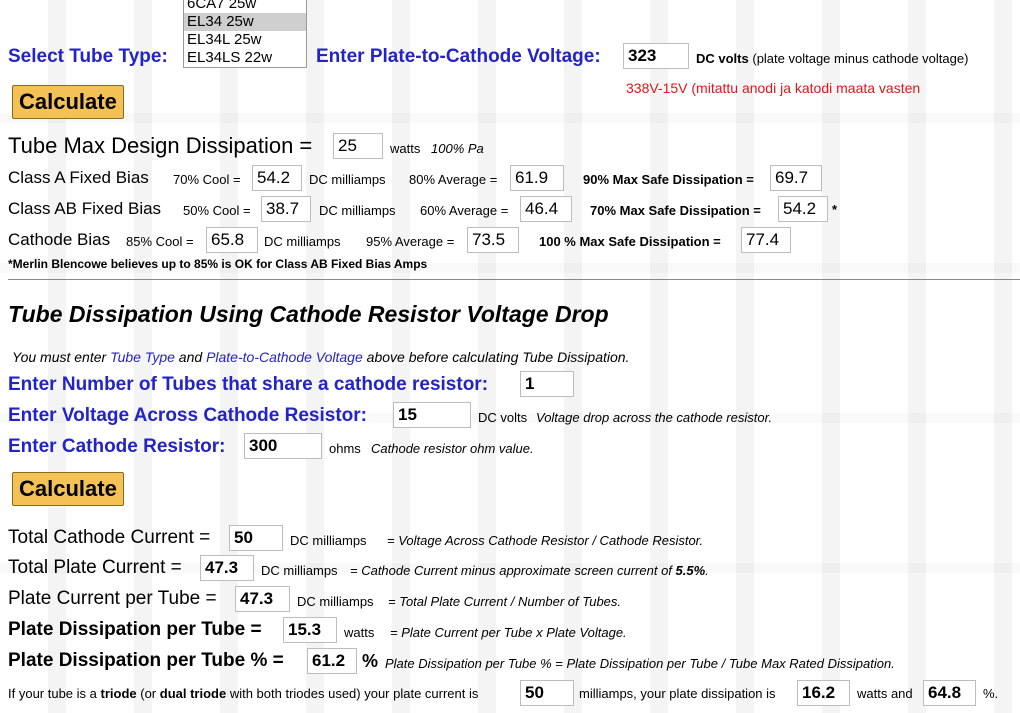  I want to click on triode-dissipation-input: 16.2, so click(823, 693).